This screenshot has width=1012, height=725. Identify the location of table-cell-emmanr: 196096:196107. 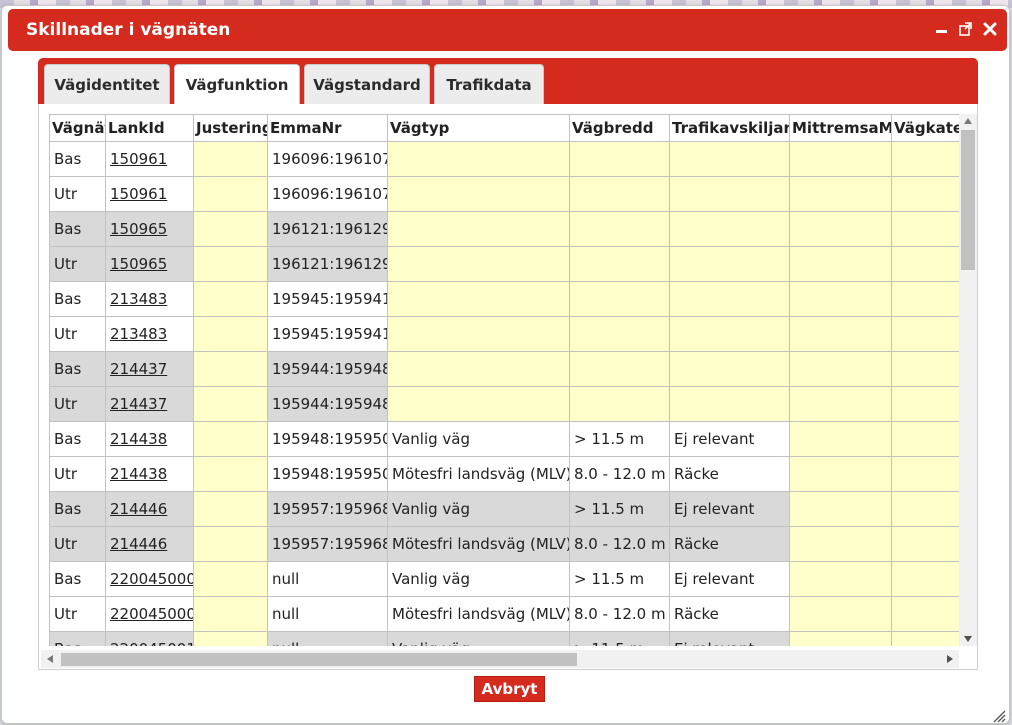
(327, 194).